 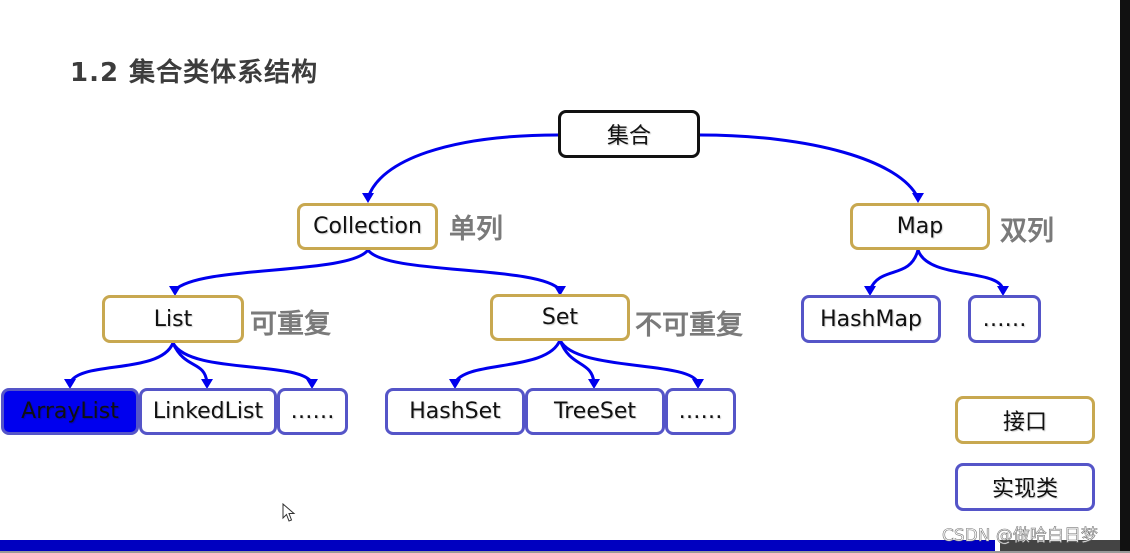 What do you see at coordinates (208, 411) in the screenshot?
I see `node-linkedlist: LinkedList` at bounding box center [208, 411].